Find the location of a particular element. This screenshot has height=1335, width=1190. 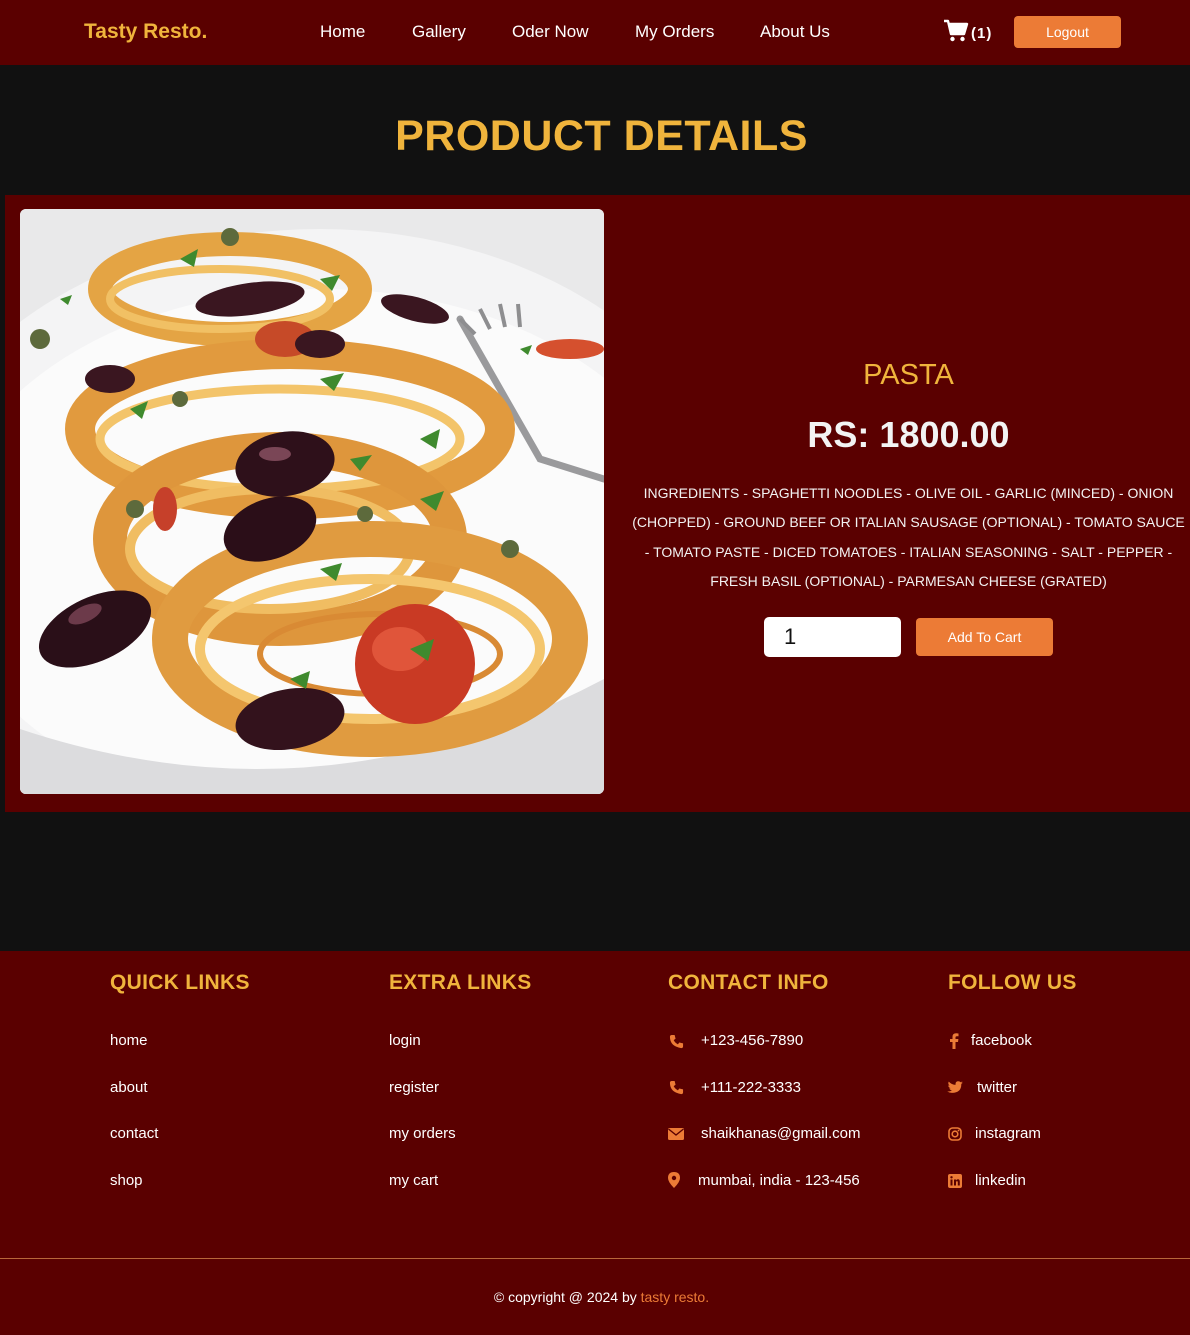

product-name: PASTA is located at coordinates (908, 375).